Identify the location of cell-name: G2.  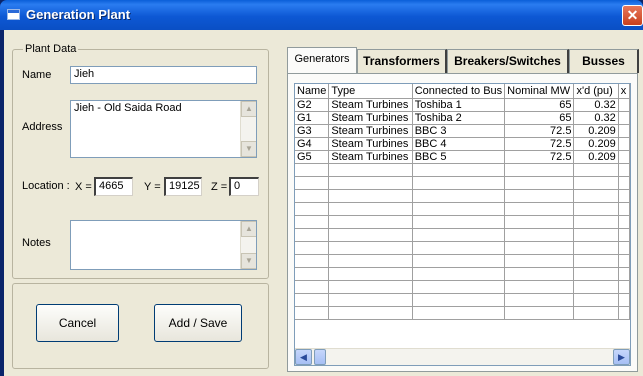
(312, 105).